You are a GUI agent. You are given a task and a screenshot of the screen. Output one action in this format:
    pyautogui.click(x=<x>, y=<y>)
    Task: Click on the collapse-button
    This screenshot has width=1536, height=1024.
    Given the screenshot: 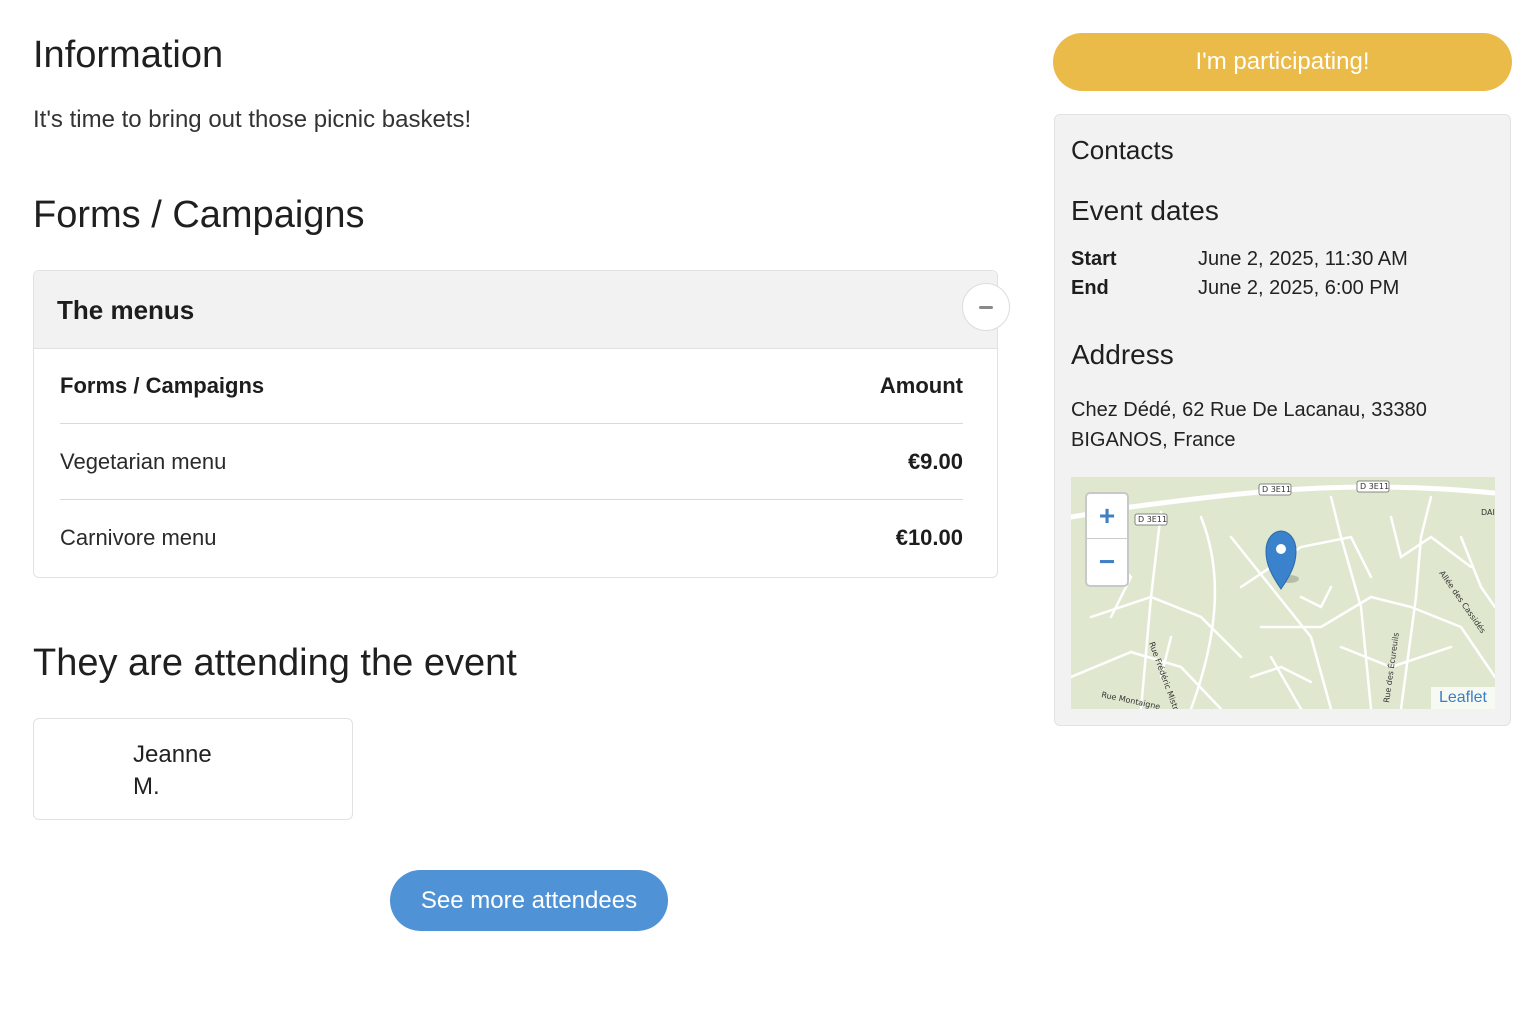 What is the action you would take?
    pyautogui.click(x=986, y=307)
    